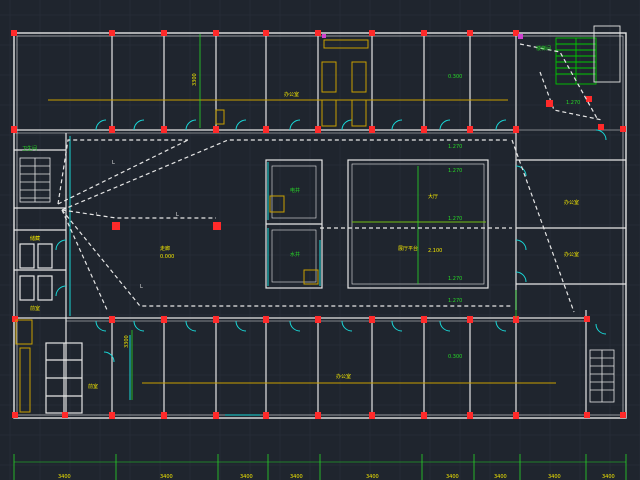 This screenshot has height=480, width=640. What do you see at coordinates (571, 254) in the screenshot?
I see `label-right-office-2: 办公室` at bounding box center [571, 254].